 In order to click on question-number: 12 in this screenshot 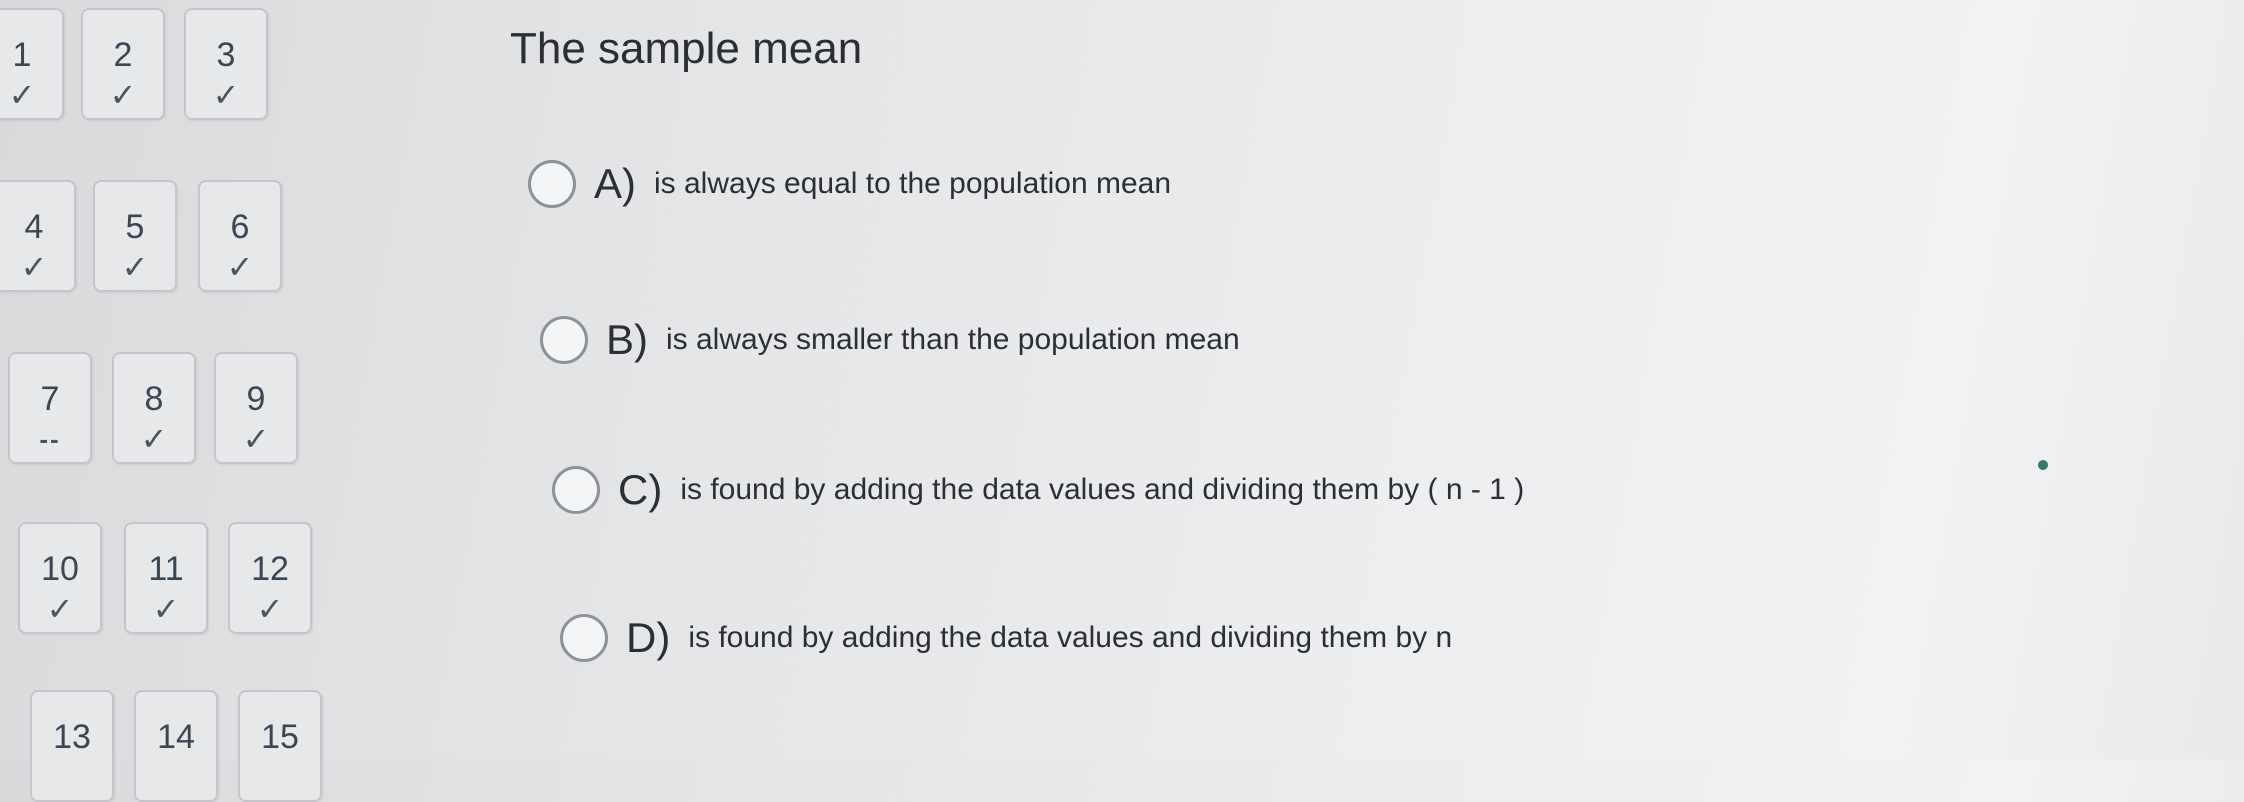, I will do `click(270, 569)`.